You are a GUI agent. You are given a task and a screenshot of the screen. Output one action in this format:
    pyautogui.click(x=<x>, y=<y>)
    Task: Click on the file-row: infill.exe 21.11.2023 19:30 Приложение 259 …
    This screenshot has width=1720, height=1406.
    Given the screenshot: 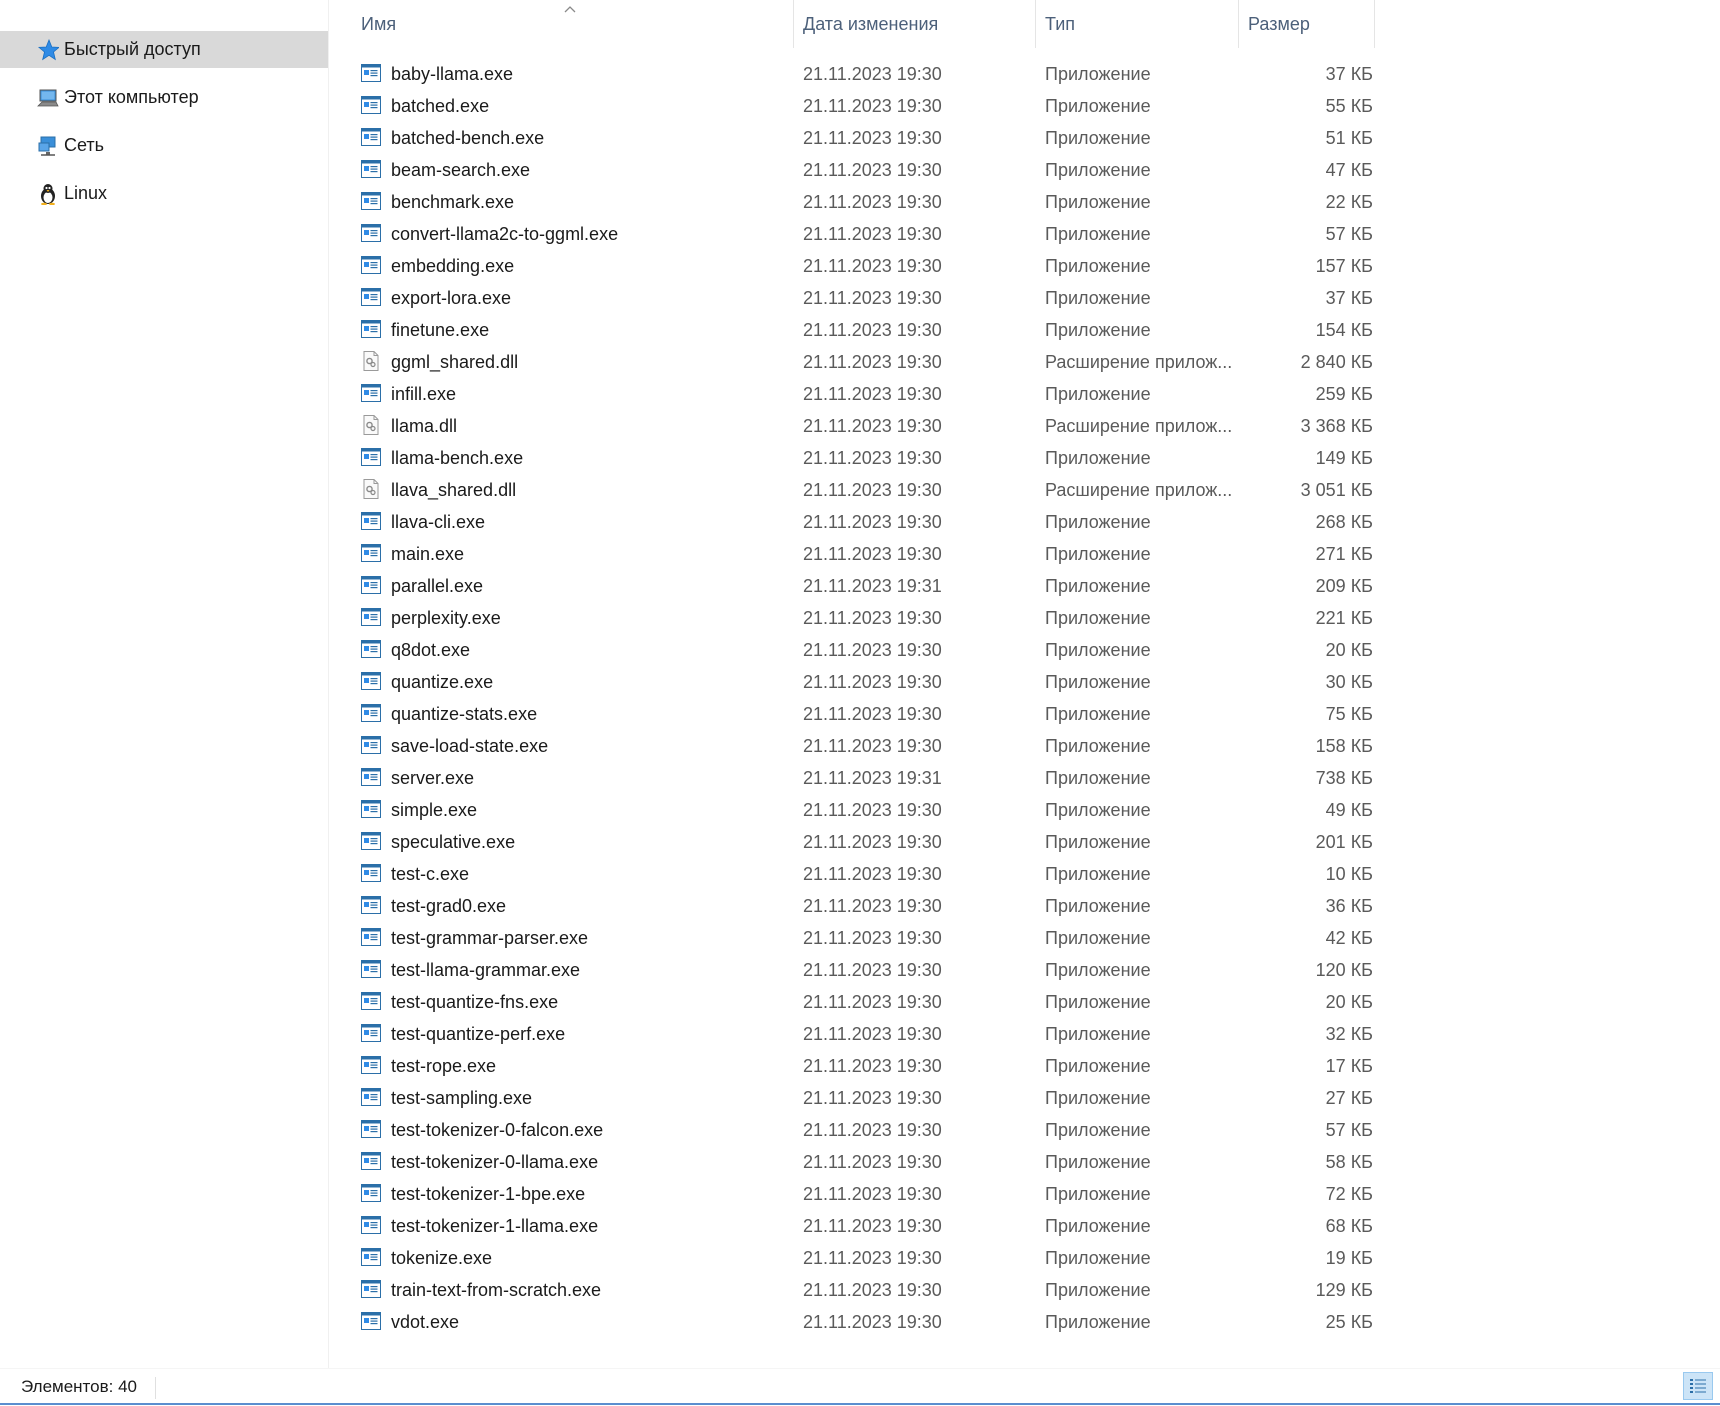 What is the action you would take?
    pyautogui.click(x=856, y=394)
    